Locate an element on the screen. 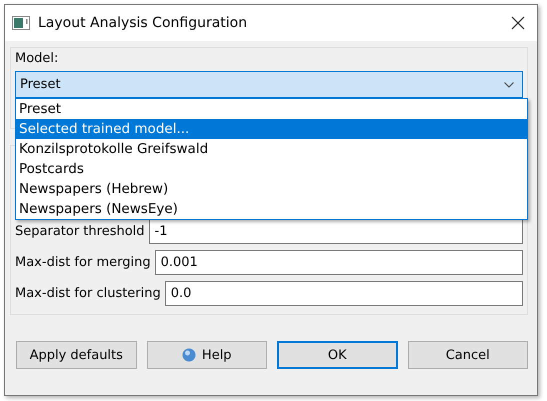 This screenshot has height=401, width=547. dropdown-option: Newspapers (NewsEye) is located at coordinates (271, 209).